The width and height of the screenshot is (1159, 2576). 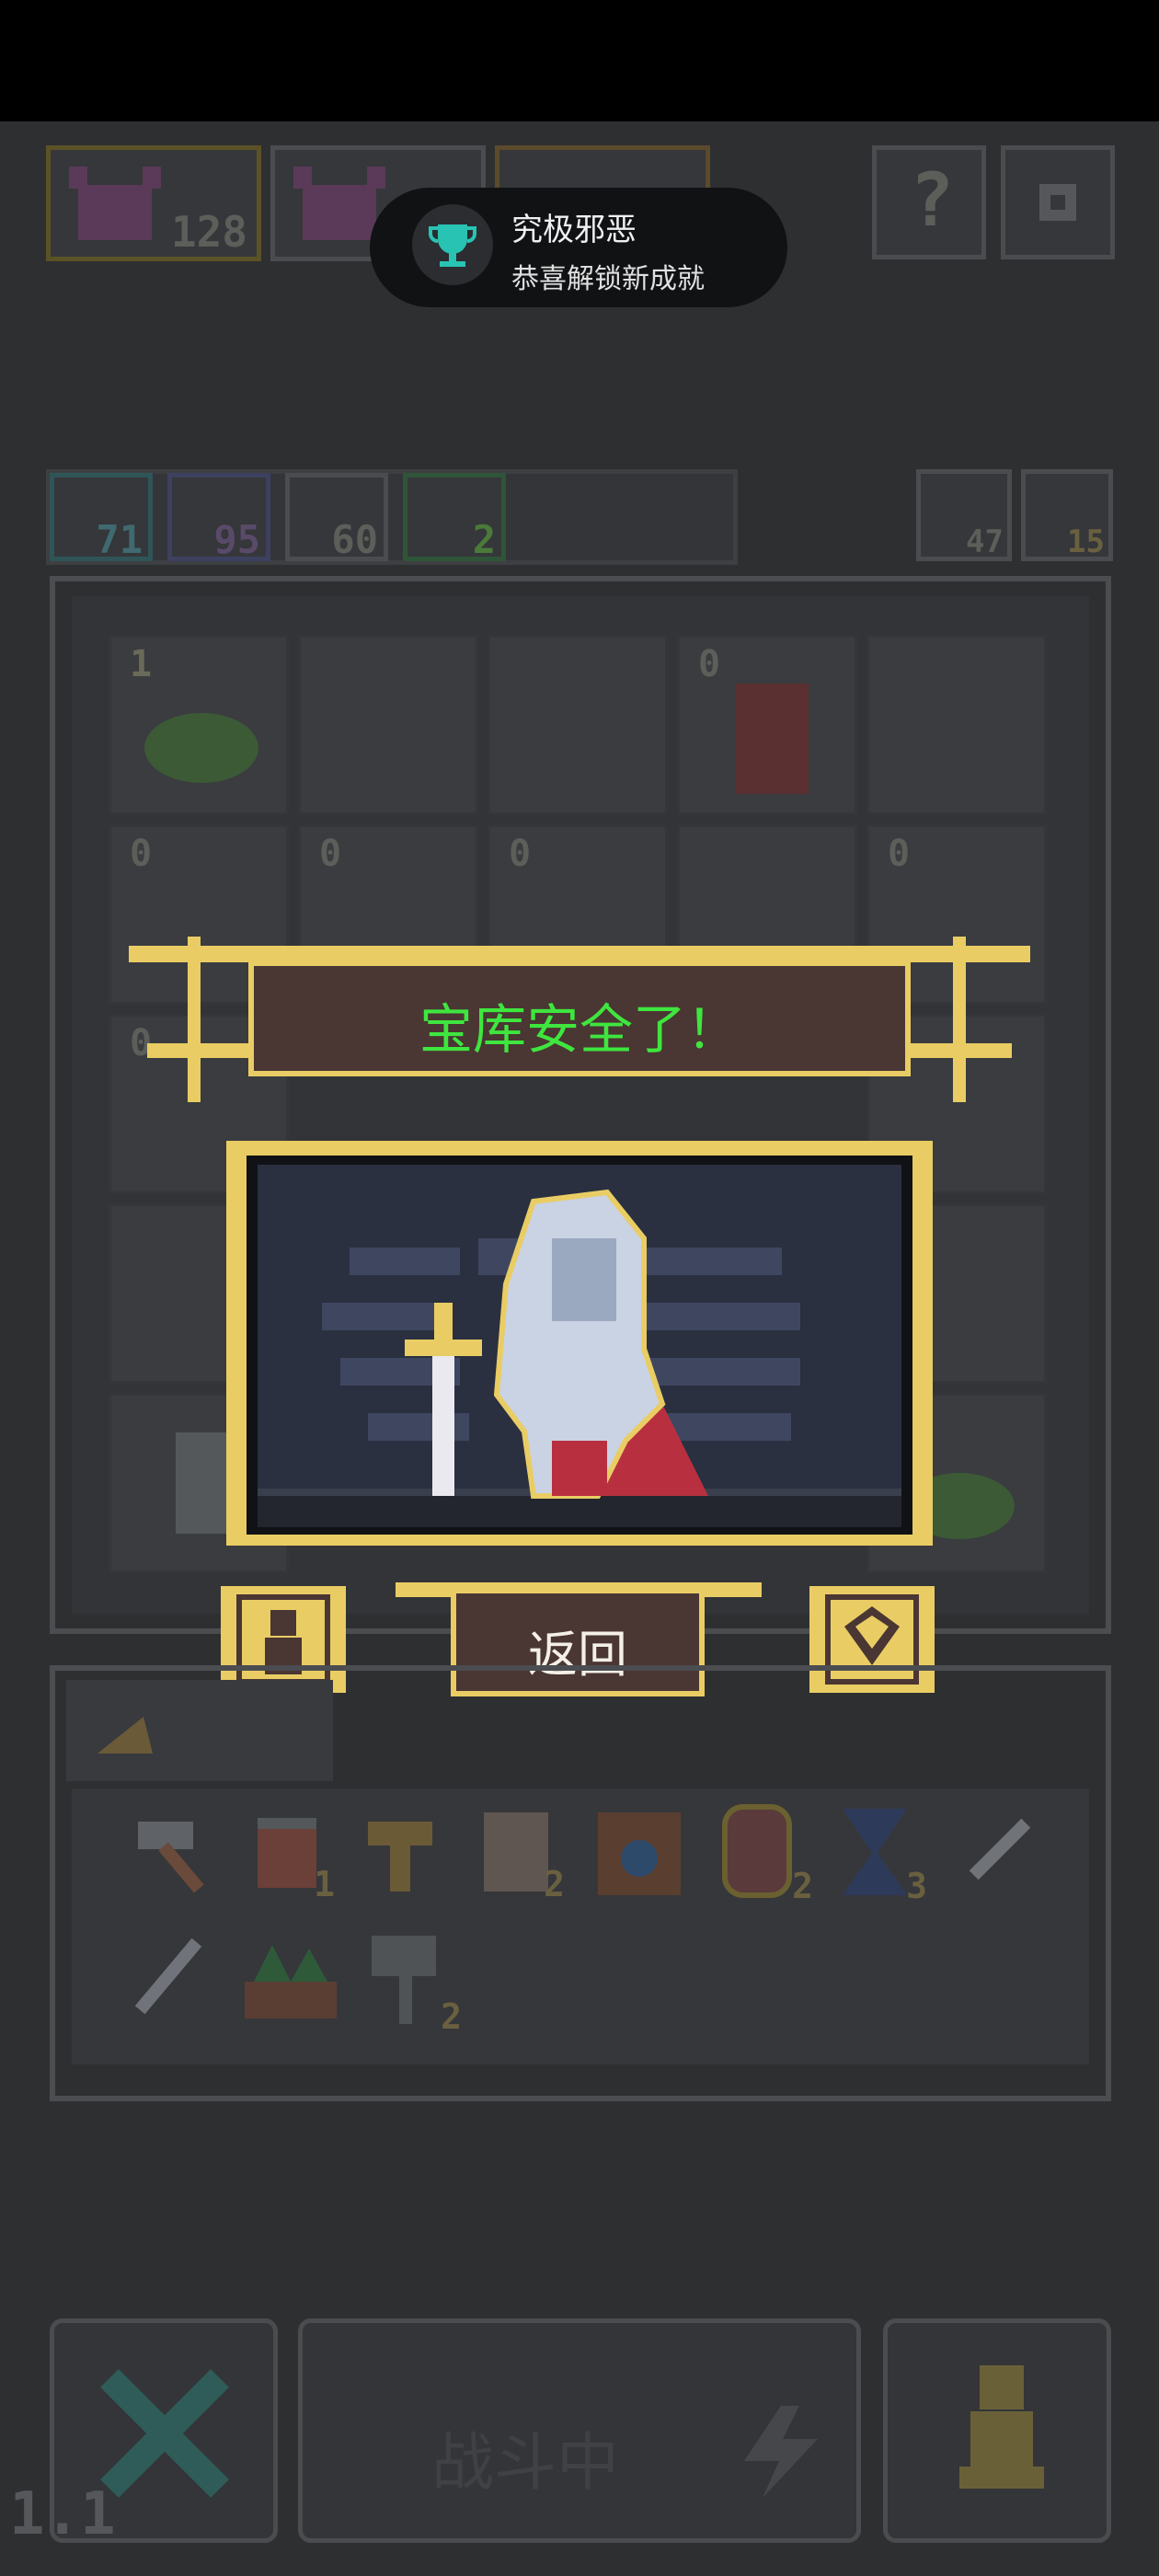 I want to click on inventory-item-mirror: 2, so click(x=764, y=1853).